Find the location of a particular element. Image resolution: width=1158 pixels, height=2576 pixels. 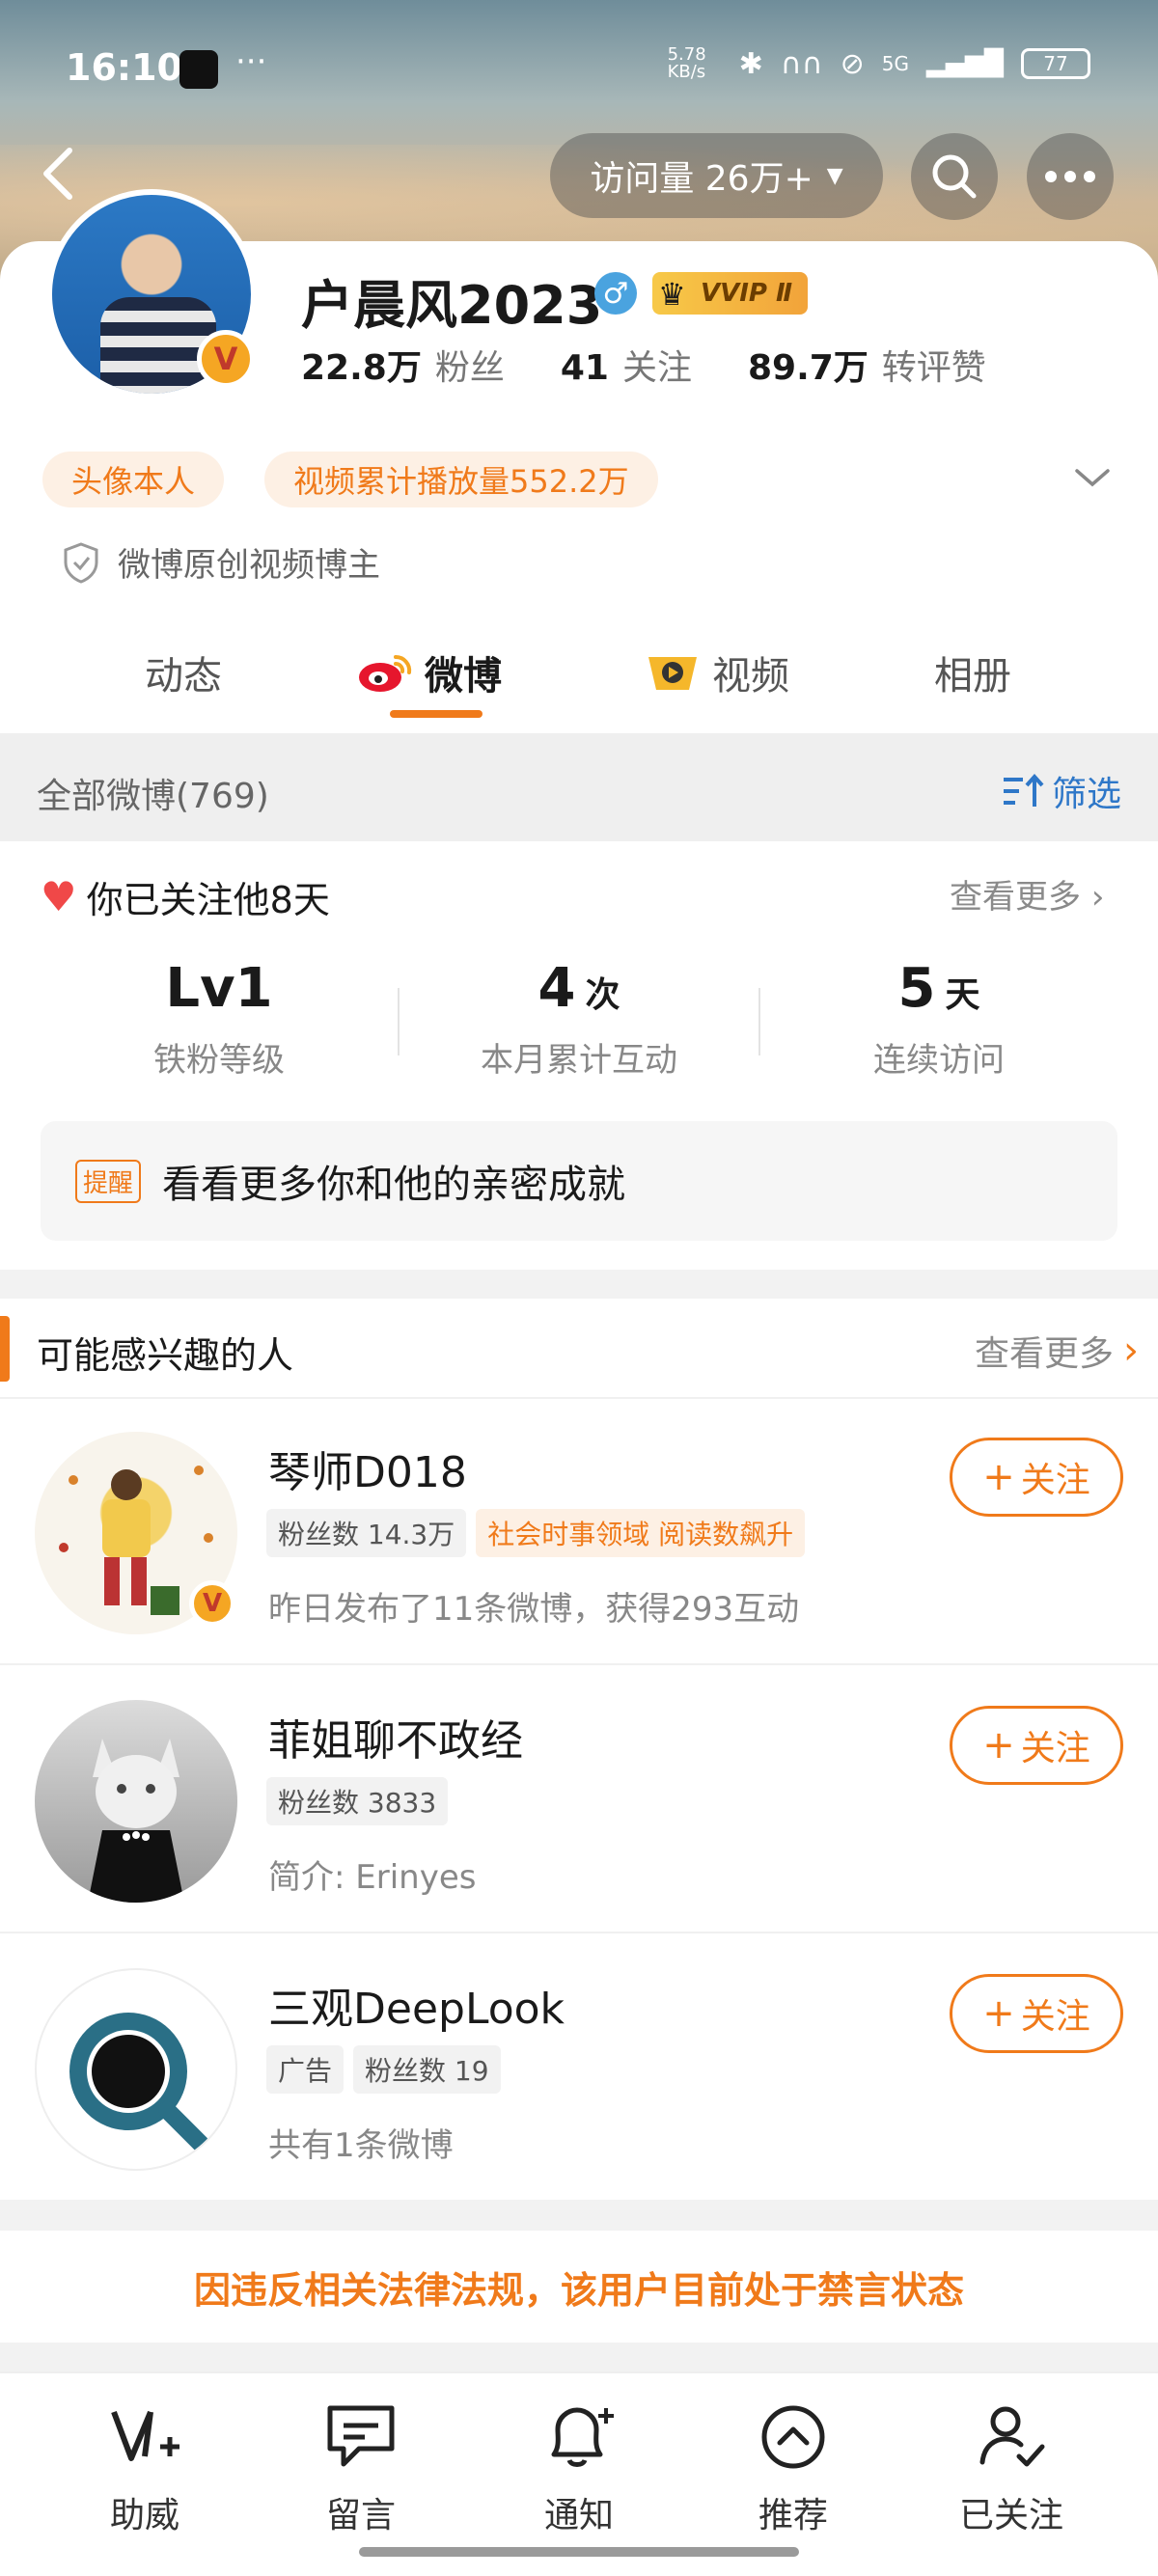

user-chips: 粉丝数 3833 is located at coordinates (357, 1801).